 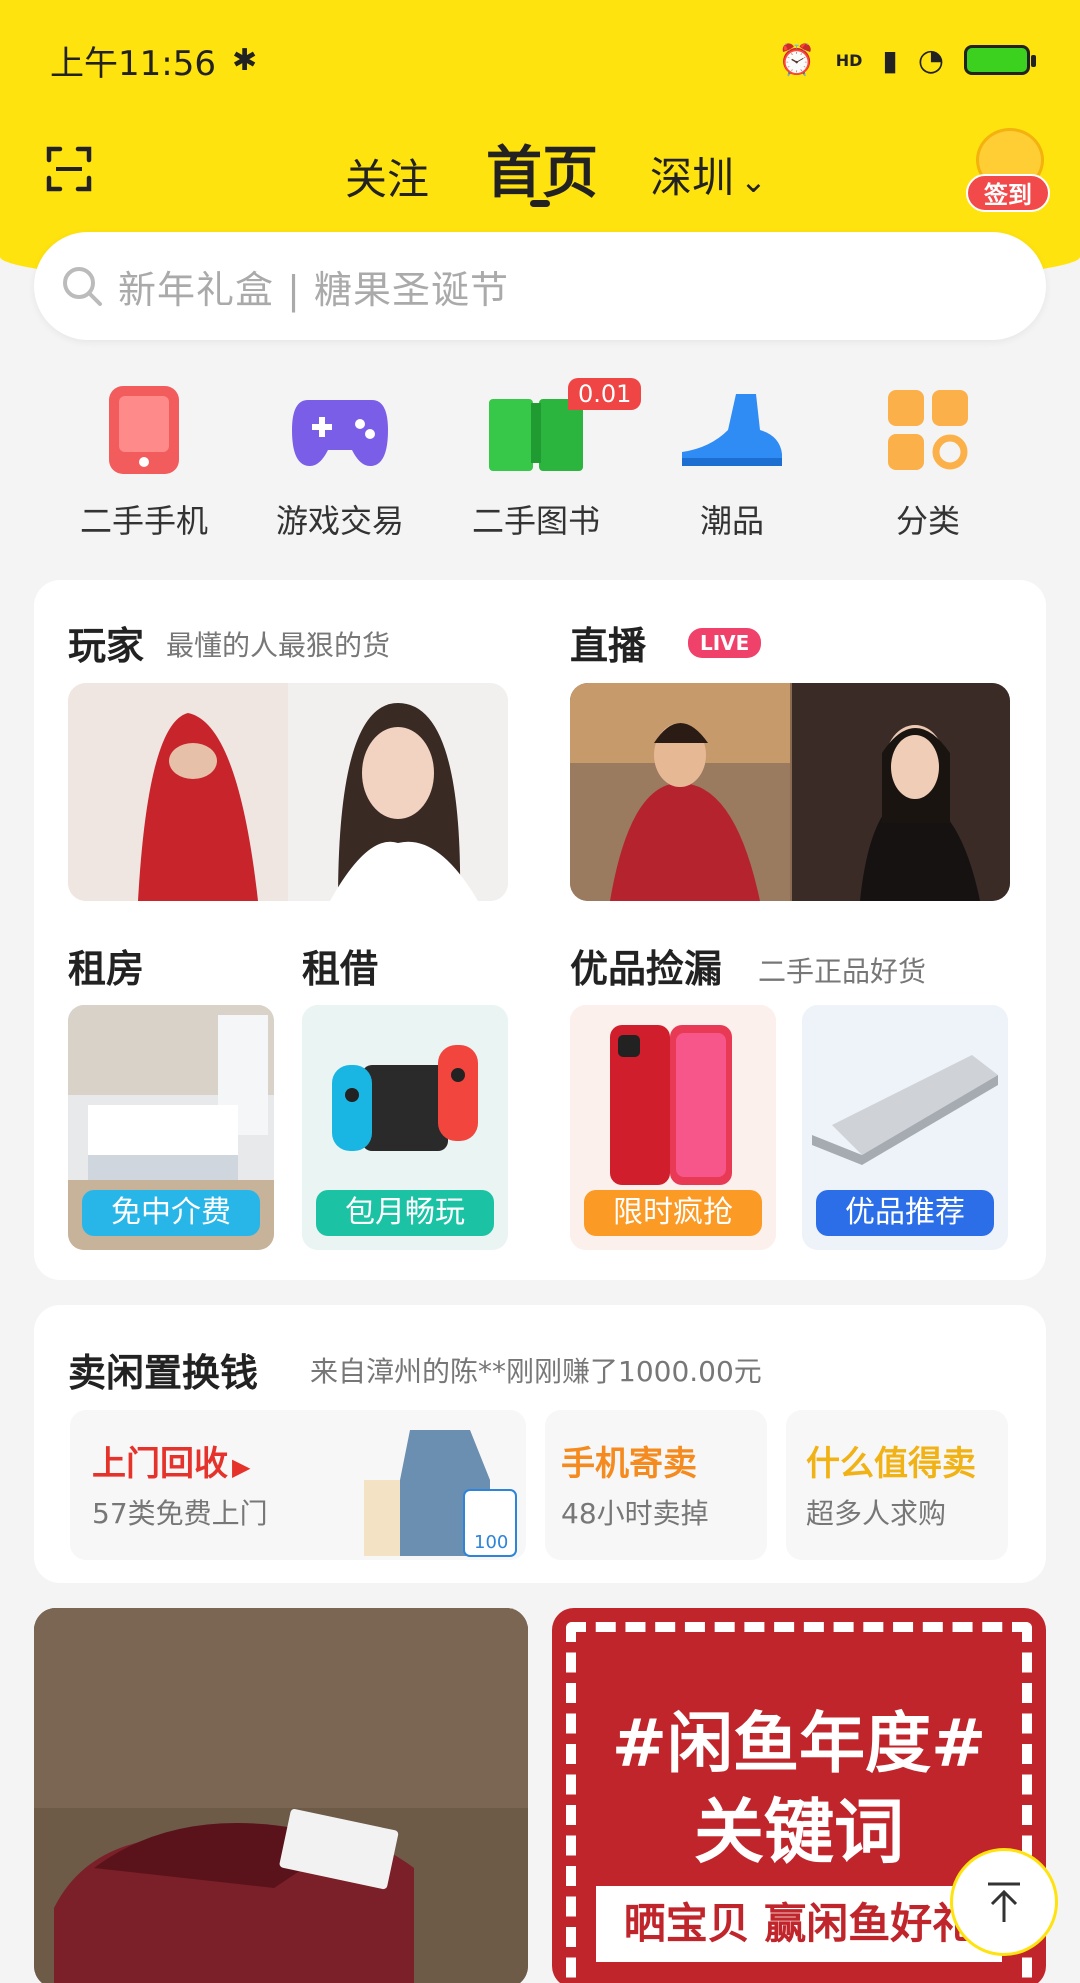 I want to click on tab-home-indicator, so click(x=540, y=203).